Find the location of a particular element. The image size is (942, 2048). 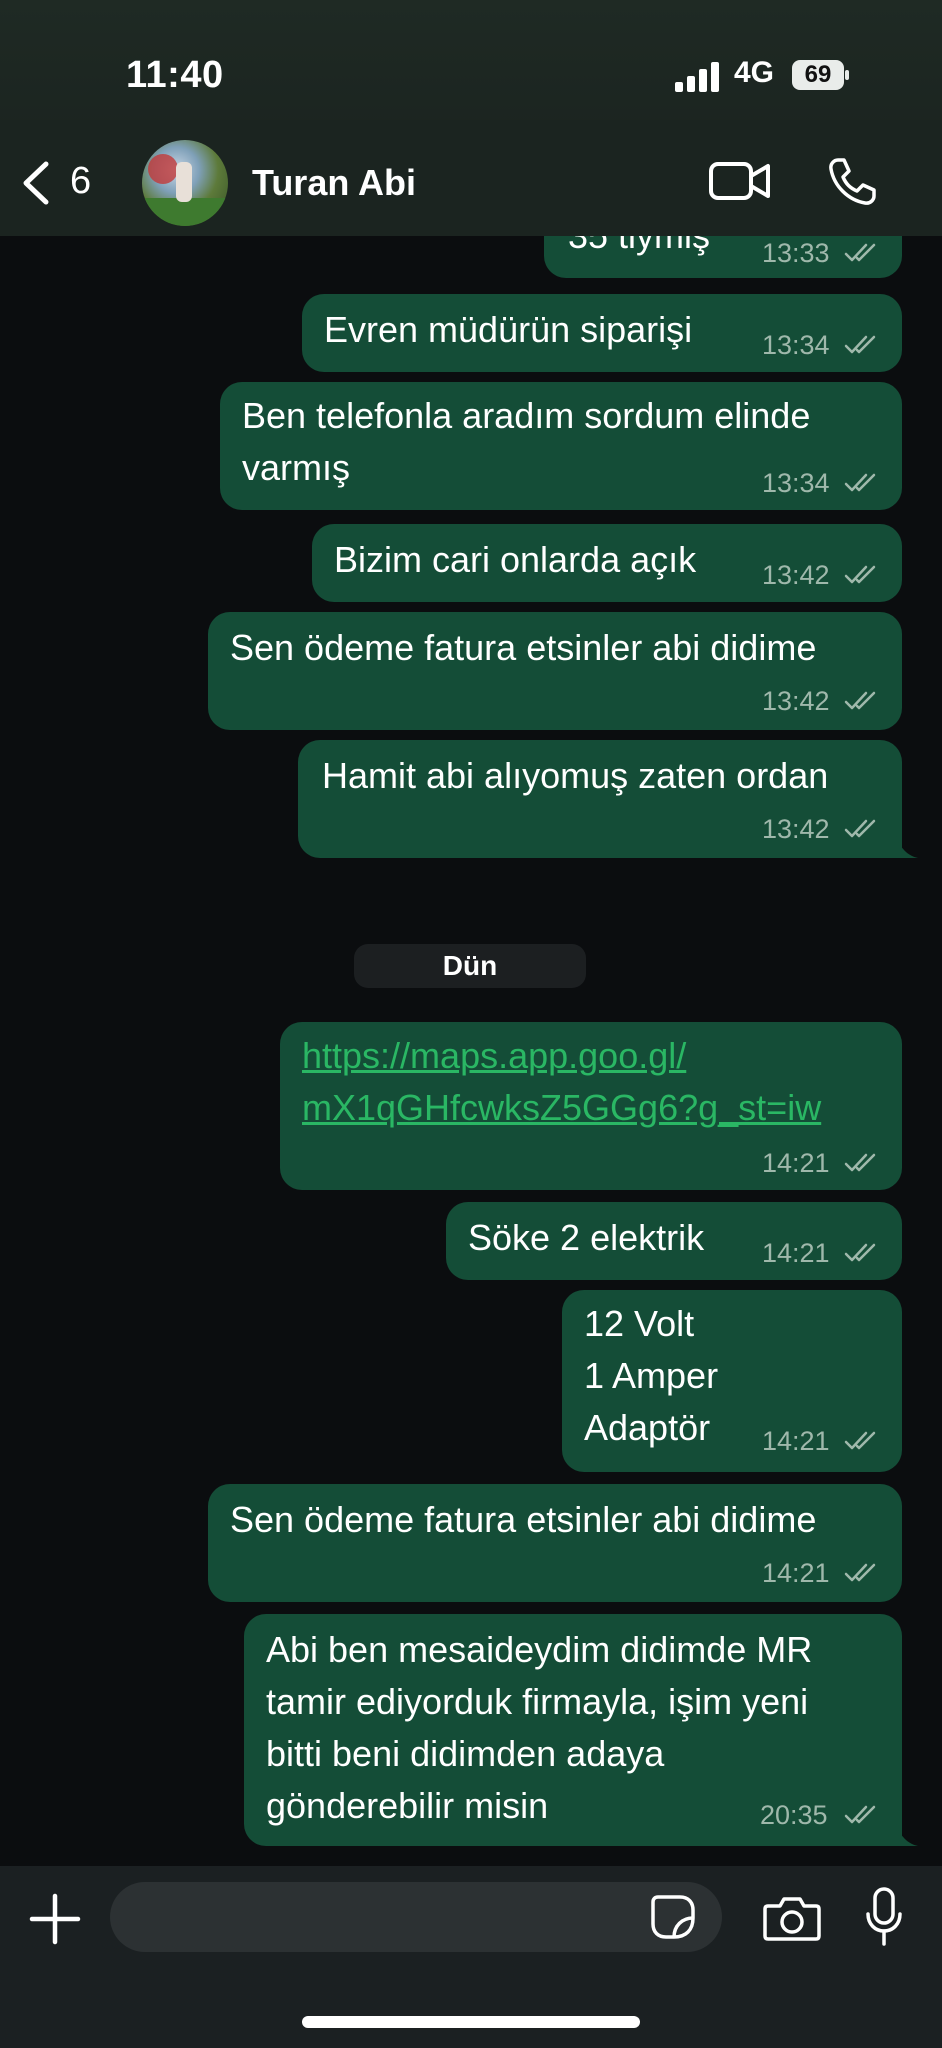

back-unread-count: 6 is located at coordinates (80, 181).